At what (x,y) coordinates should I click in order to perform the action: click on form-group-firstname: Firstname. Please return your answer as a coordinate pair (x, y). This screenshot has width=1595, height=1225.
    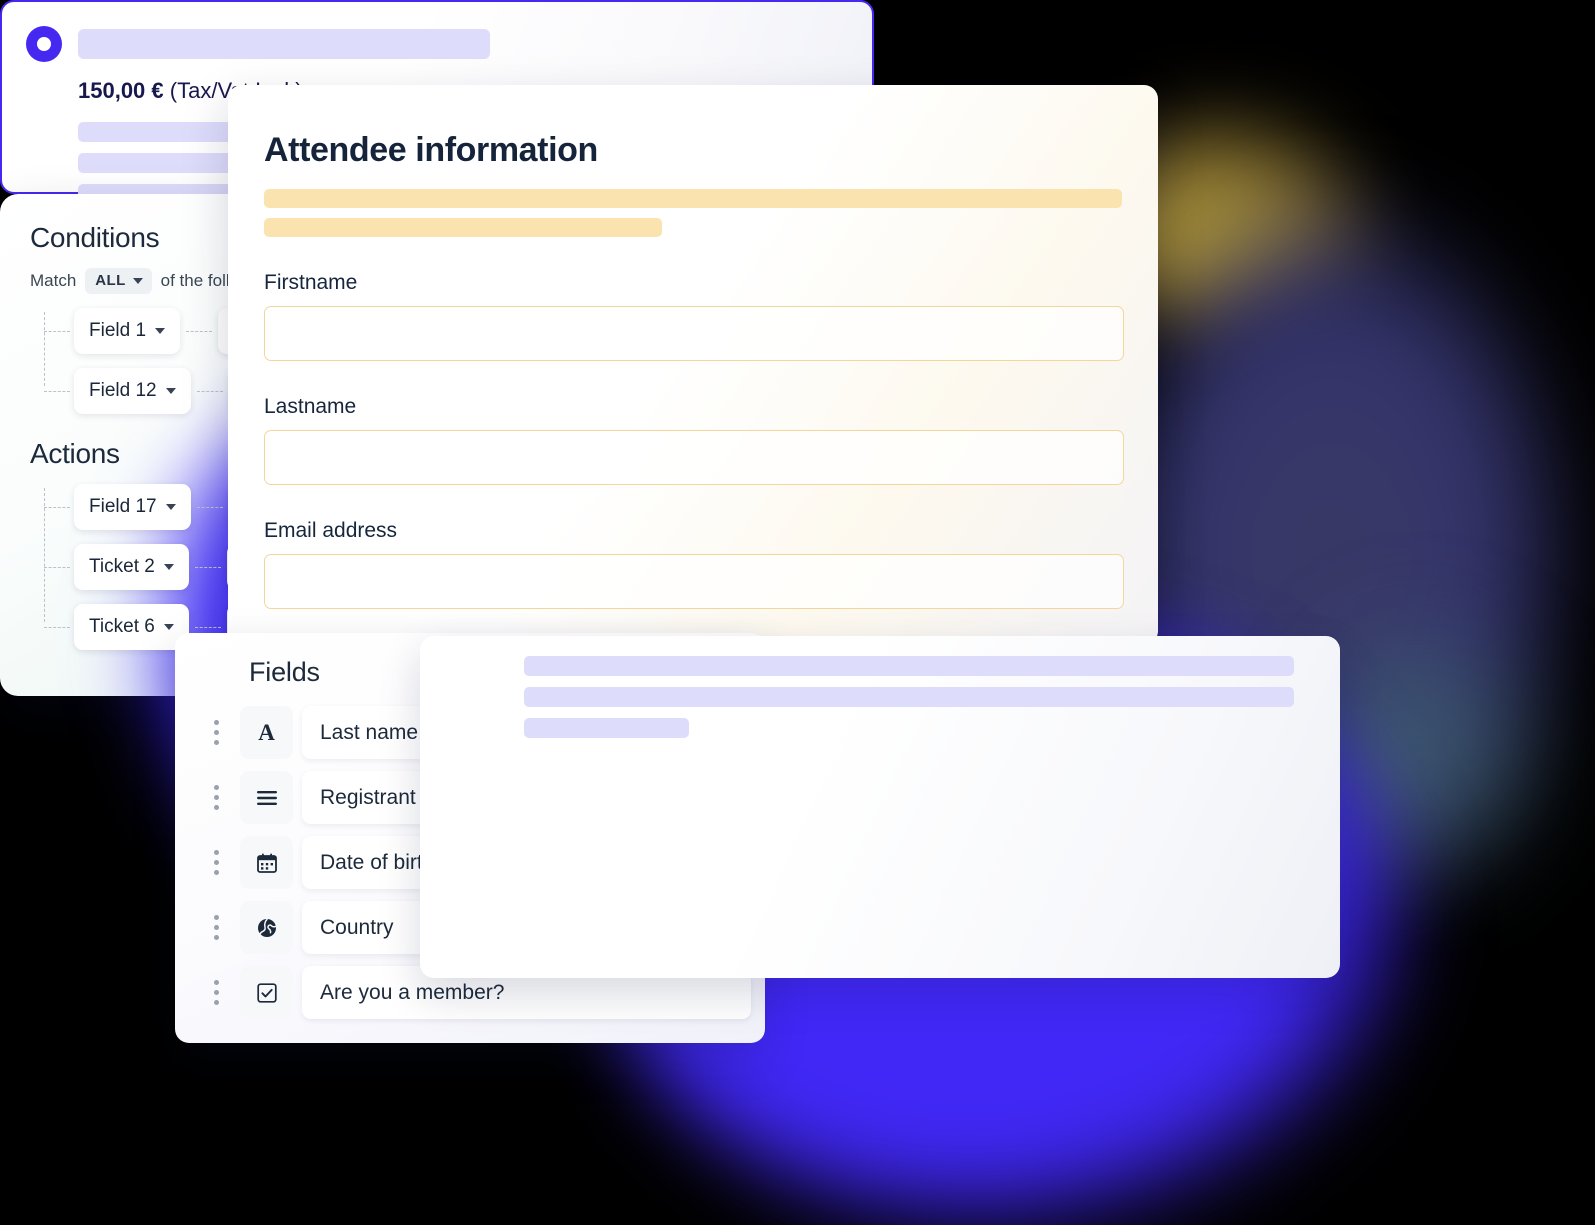
    Looking at the image, I should click on (694, 316).